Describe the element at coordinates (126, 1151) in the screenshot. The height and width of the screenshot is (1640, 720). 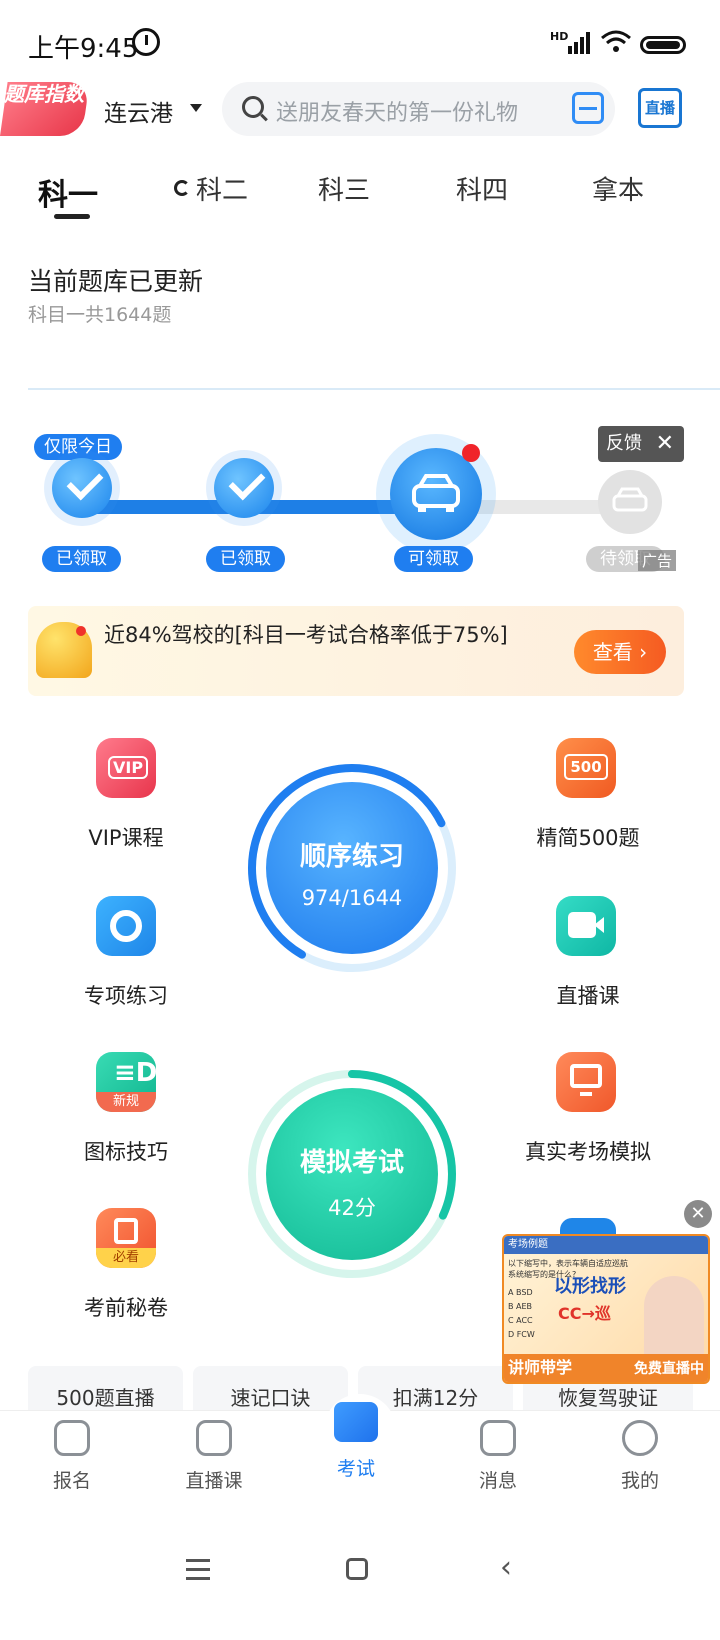
I see `sign-tips-label: 图标技巧` at that location.